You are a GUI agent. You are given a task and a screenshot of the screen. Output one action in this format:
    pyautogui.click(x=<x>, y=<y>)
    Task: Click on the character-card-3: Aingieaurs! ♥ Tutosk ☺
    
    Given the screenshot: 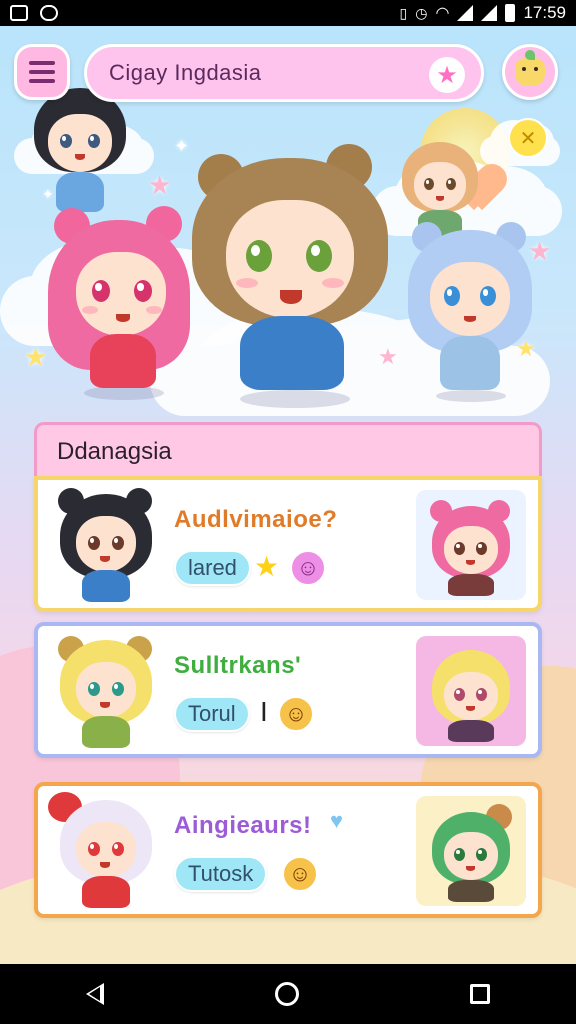 What is the action you would take?
    pyautogui.click(x=288, y=850)
    